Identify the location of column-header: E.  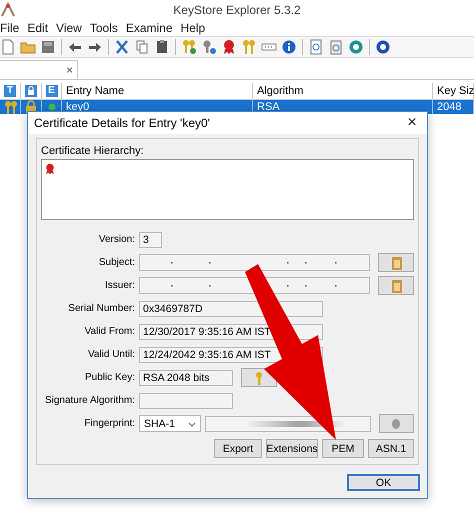
(52, 91).